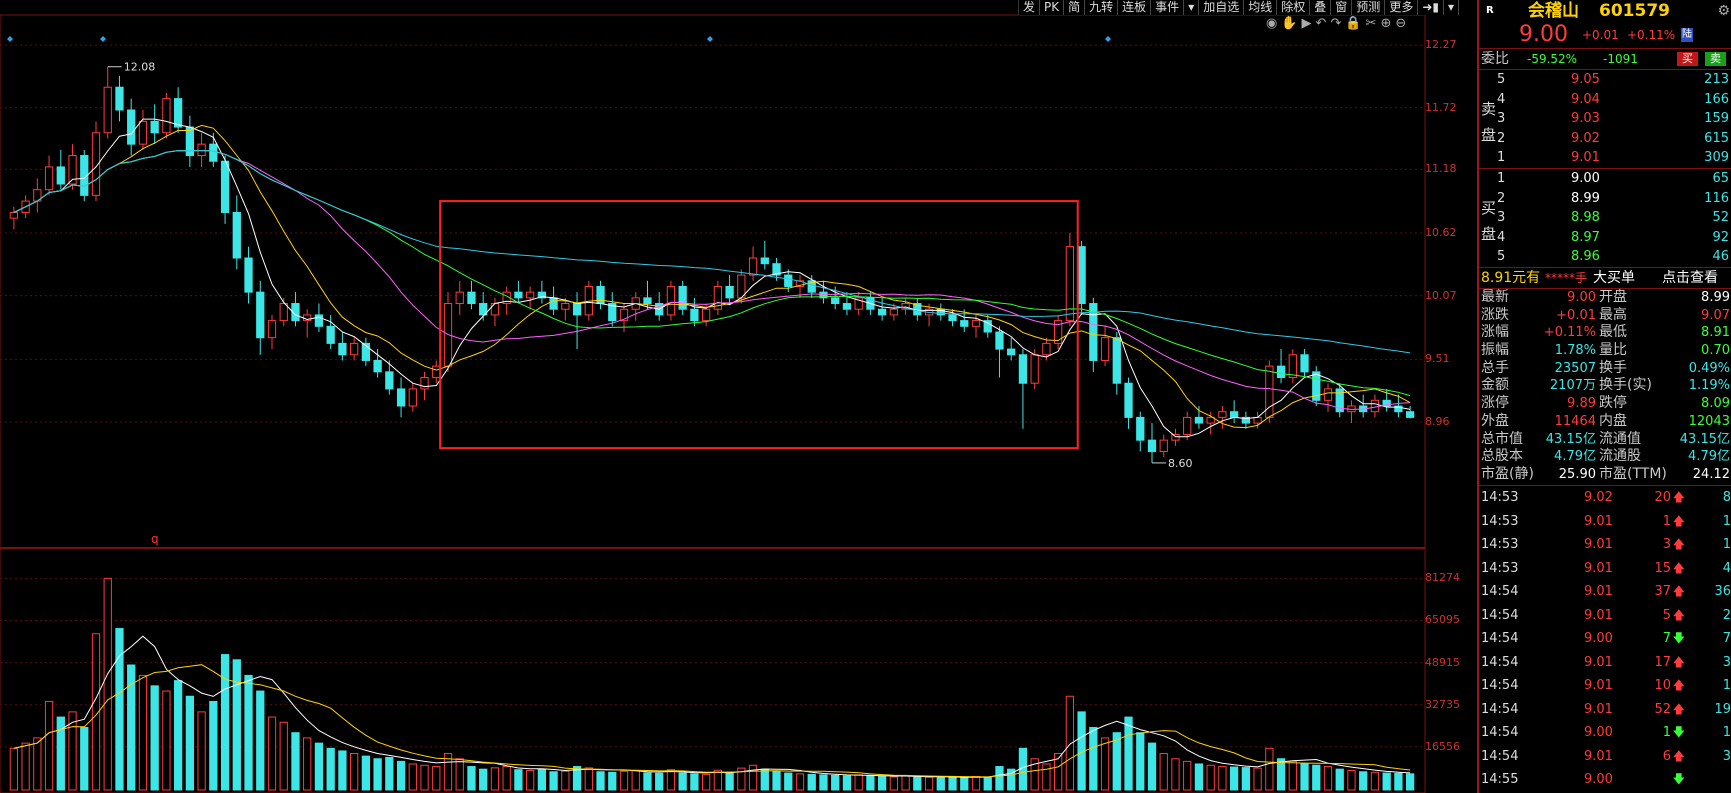 Image resolution: width=1731 pixels, height=793 pixels. Describe the element at coordinates (1135, 7) in the screenshot. I see `toolbar-button-4: 连板` at that location.